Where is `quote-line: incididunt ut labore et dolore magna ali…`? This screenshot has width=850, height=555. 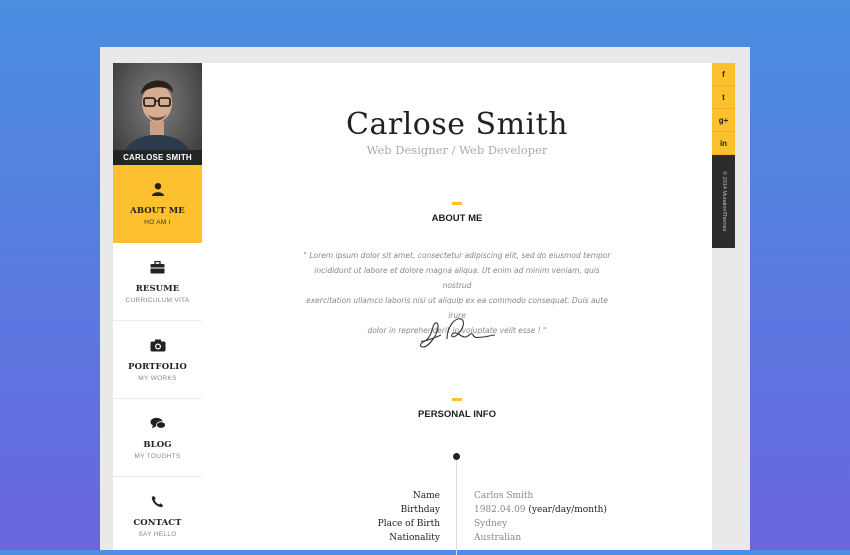
quote-line: incididunt ut labore et dolore magna ali… is located at coordinates (457, 278).